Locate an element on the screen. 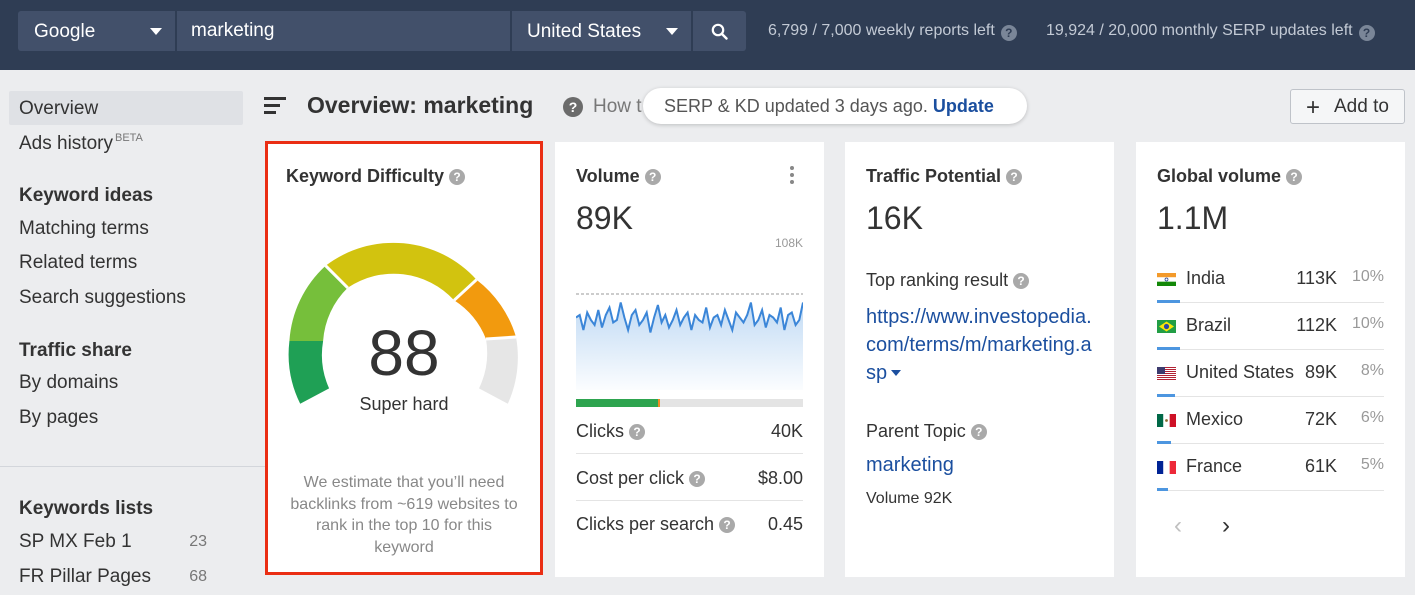 This screenshot has width=1415, height=595. more-options-icon is located at coordinates (792, 176).